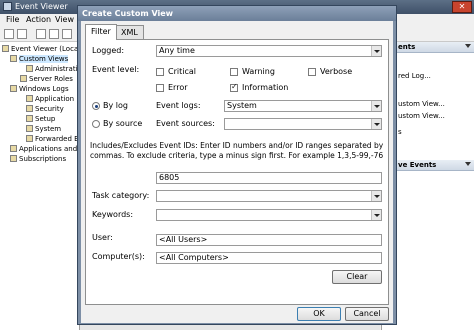 The height and width of the screenshot is (330, 474). I want to click on event-level-label: Event level:, so click(116, 69).